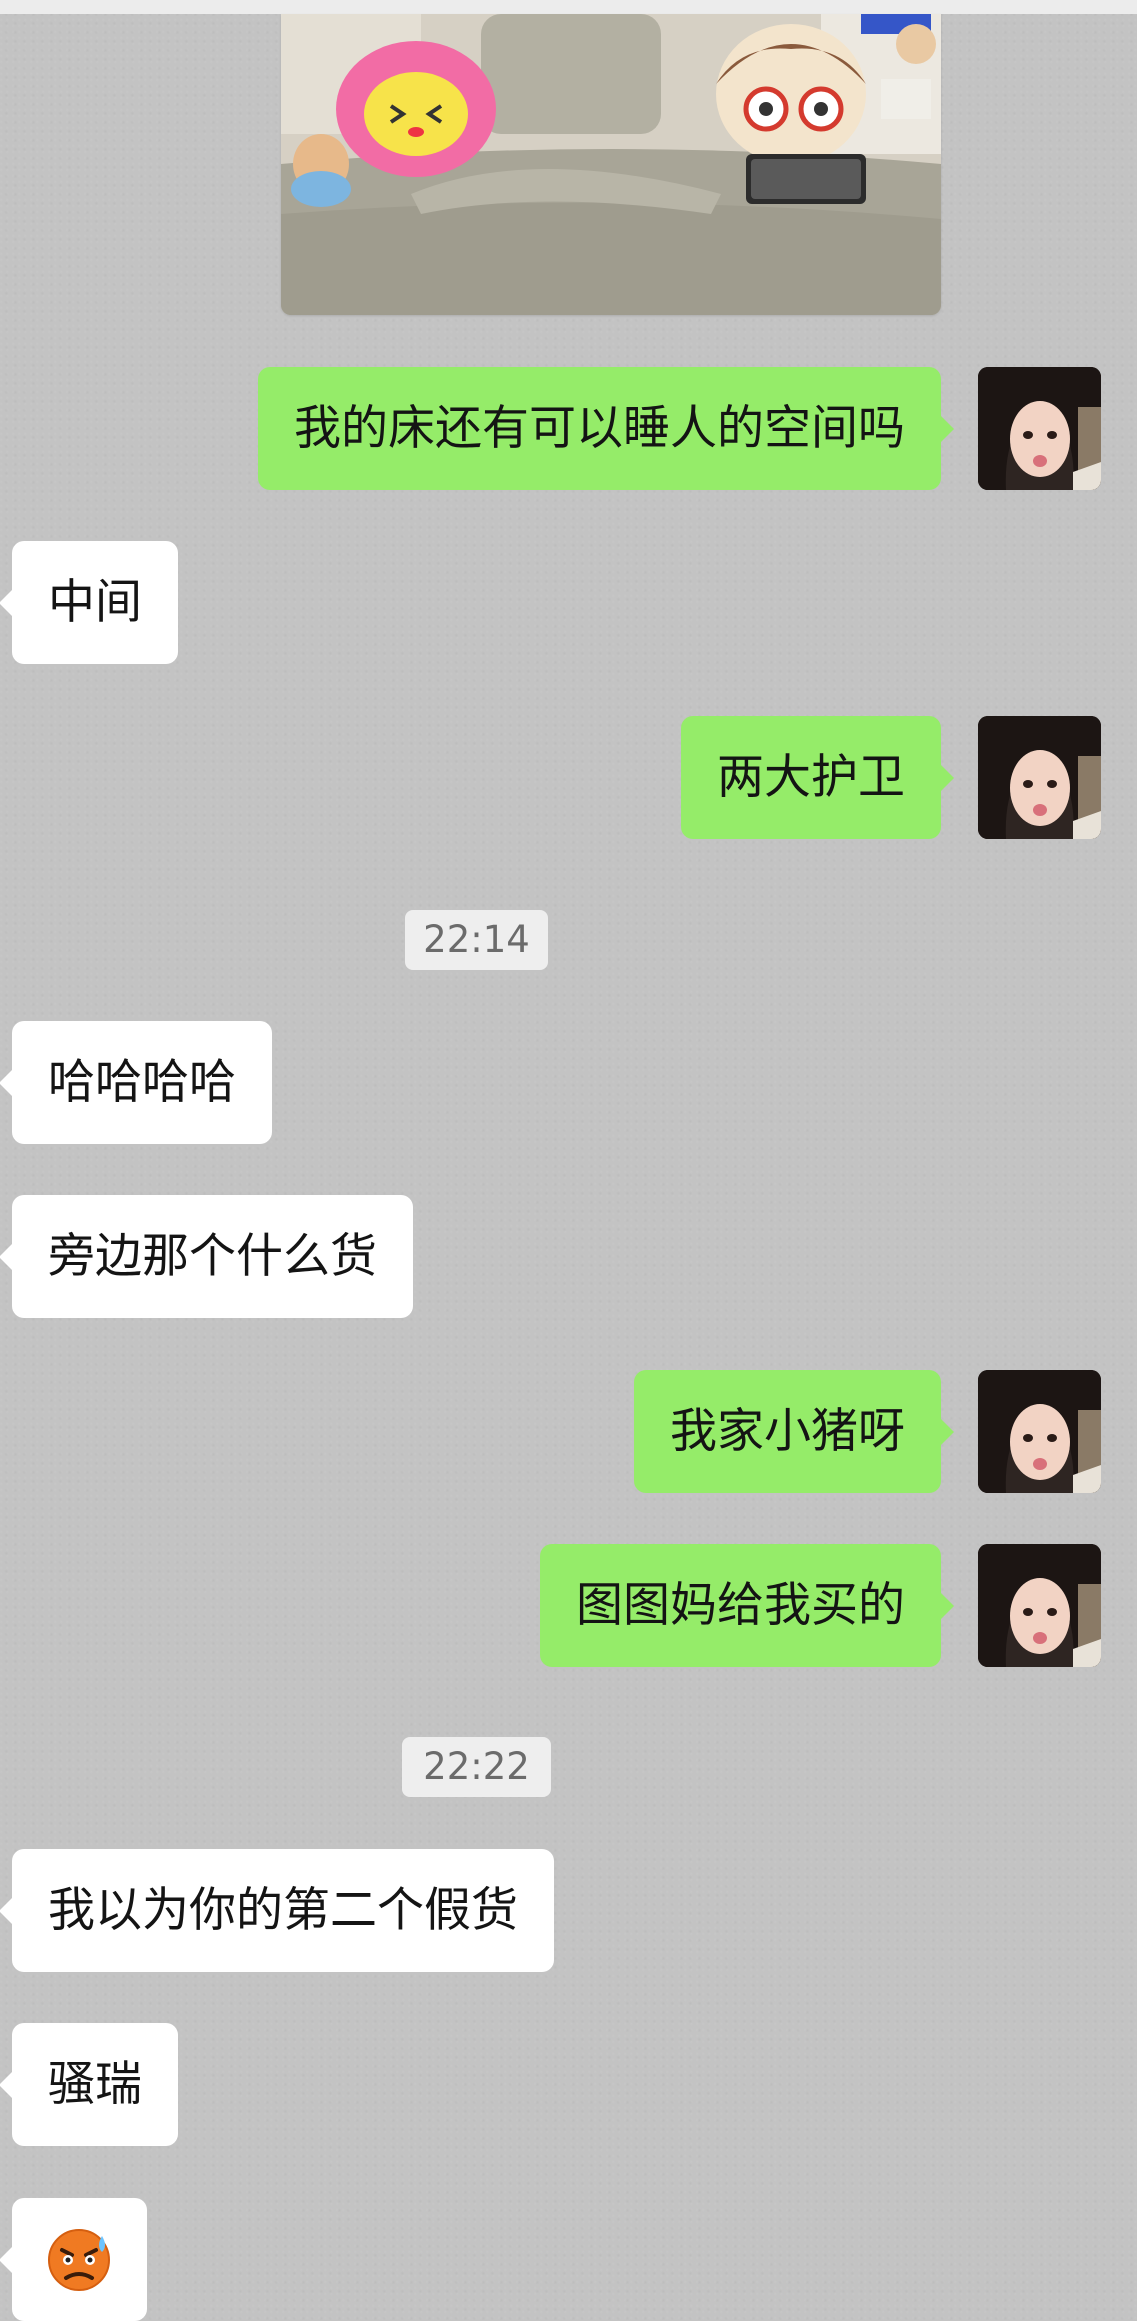 This screenshot has height=2321, width=1137. I want to click on message-text: 骚瑞, so click(95, 2084).